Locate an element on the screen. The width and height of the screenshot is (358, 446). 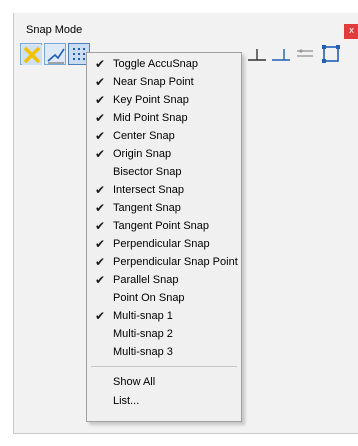
menu-item-bisector-snap: Bisector Snap is located at coordinates (164, 172).